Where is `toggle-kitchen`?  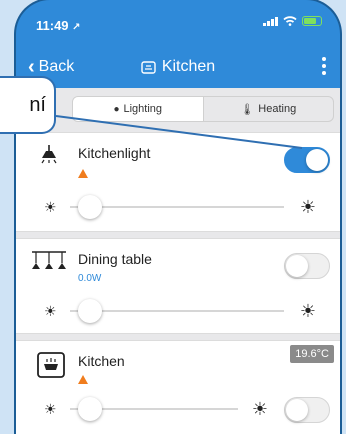
toggle-kitchen is located at coordinates (307, 410).